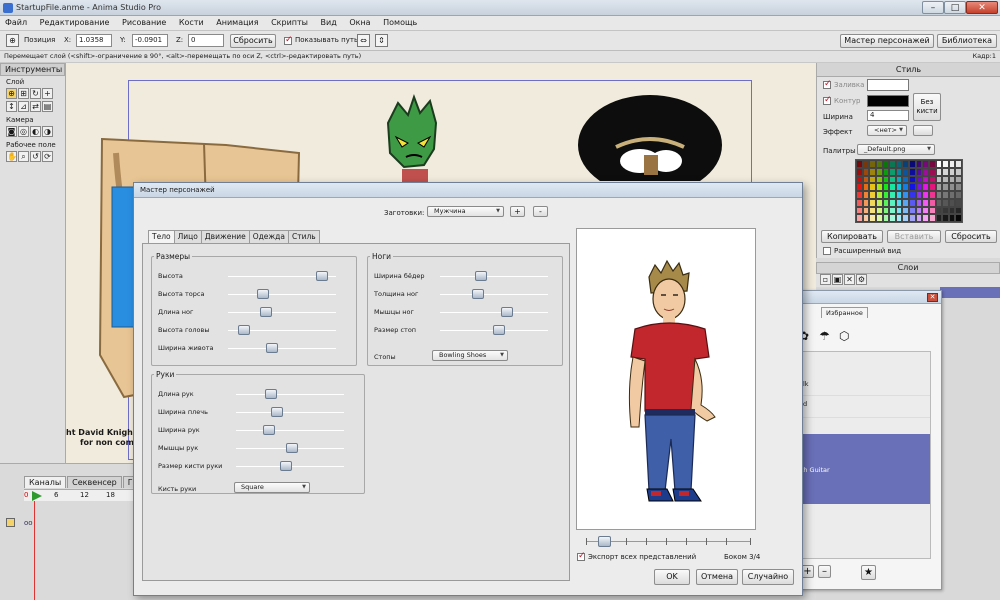 The height and width of the screenshot is (600, 1000). What do you see at coordinates (329, 21) in the screenshot?
I see `menu-view: Вид` at bounding box center [329, 21].